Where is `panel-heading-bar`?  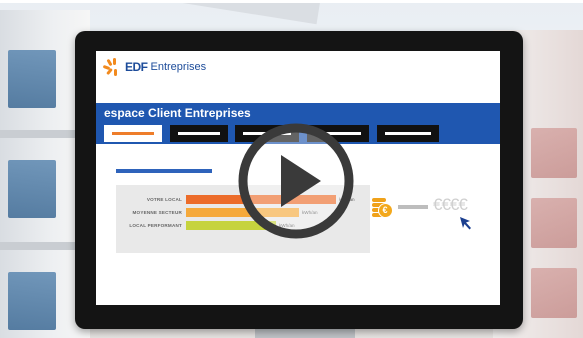 panel-heading-bar is located at coordinates (164, 171).